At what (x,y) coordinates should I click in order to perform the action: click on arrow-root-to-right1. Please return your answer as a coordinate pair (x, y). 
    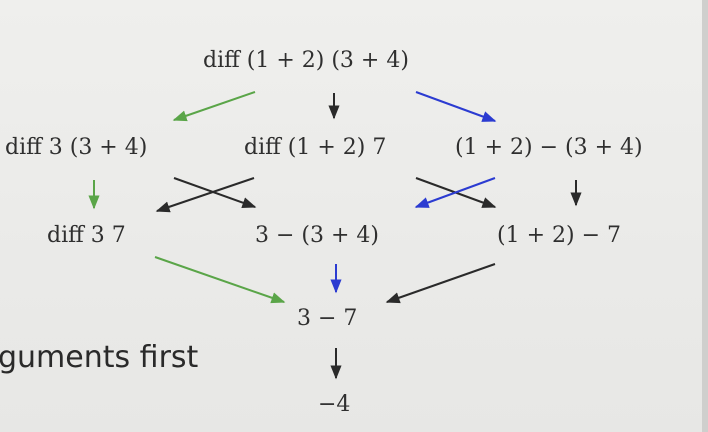
    Looking at the image, I should click on (456, 106).